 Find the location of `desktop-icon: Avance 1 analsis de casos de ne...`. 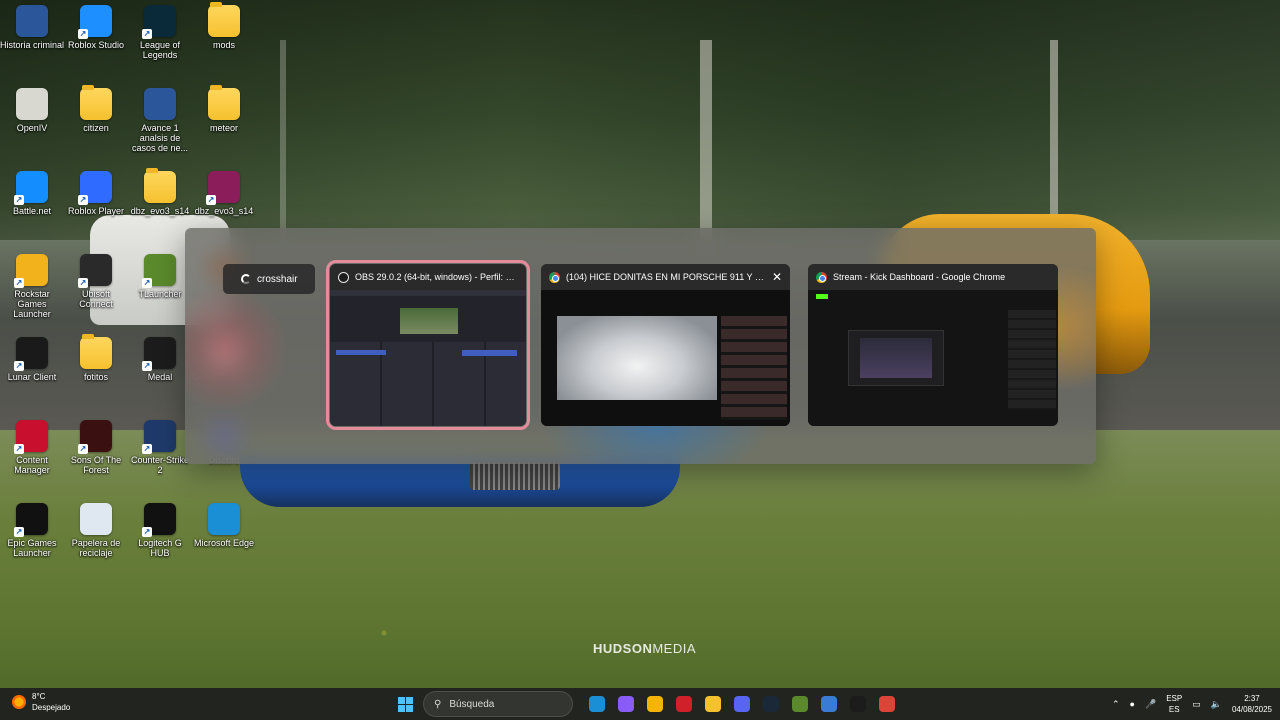

desktop-icon: Avance 1 analsis de casos de ne... is located at coordinates (160, 120).